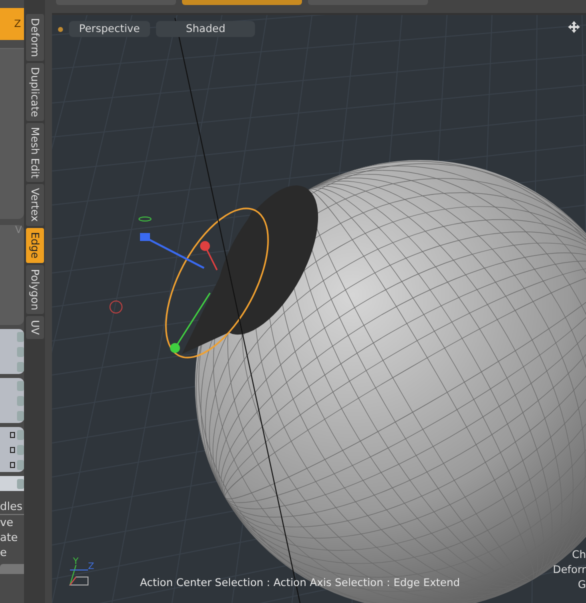  I want to click on selected-edge-ring, so click(217, 283).